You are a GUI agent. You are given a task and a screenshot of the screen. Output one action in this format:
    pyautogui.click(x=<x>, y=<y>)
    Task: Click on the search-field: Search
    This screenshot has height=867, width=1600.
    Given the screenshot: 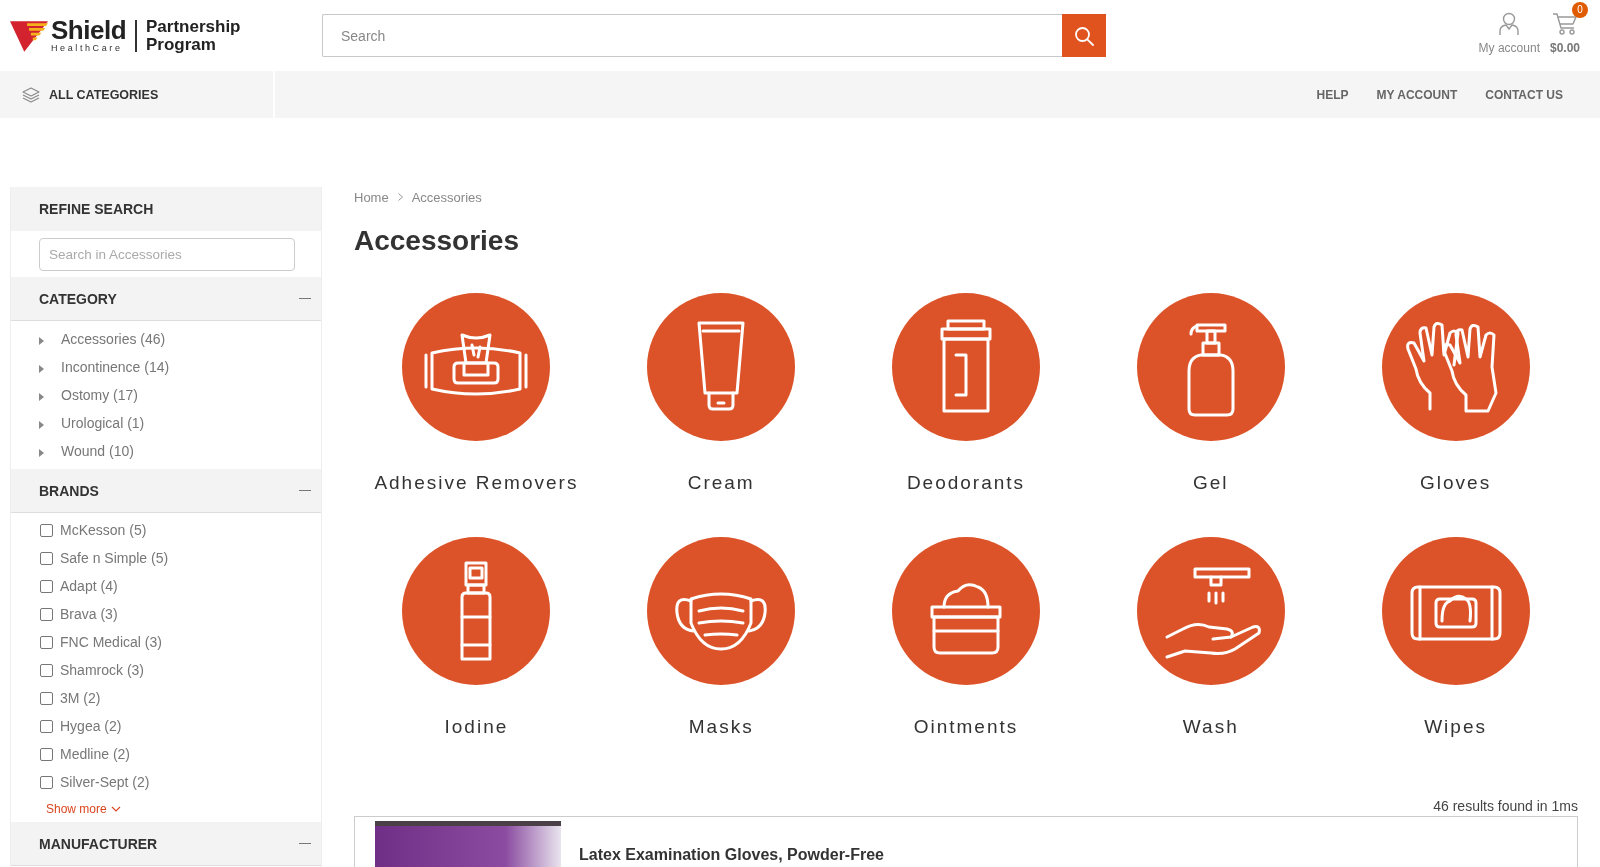 What is the action you would take?
    pyautogui.click(x=692, y=35)
    